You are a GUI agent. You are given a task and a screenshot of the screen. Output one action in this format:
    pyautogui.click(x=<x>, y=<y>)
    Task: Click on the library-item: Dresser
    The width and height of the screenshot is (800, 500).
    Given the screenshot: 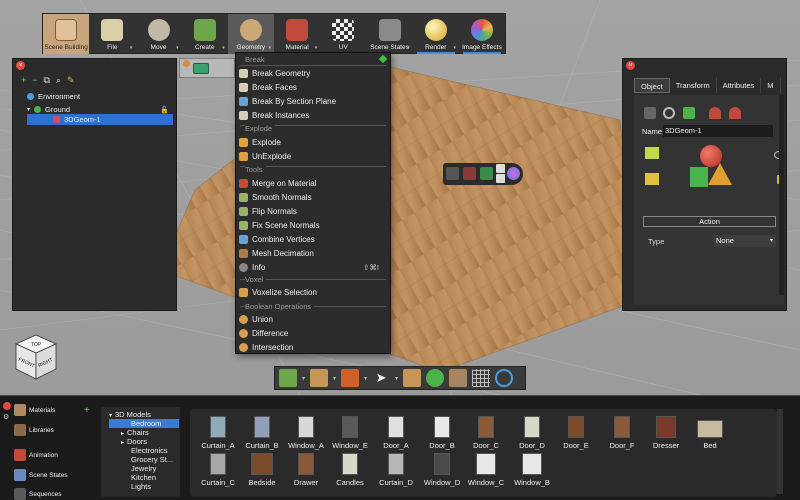 What is the action you would take?
    pyautogui.click(x=666, y=433)
    